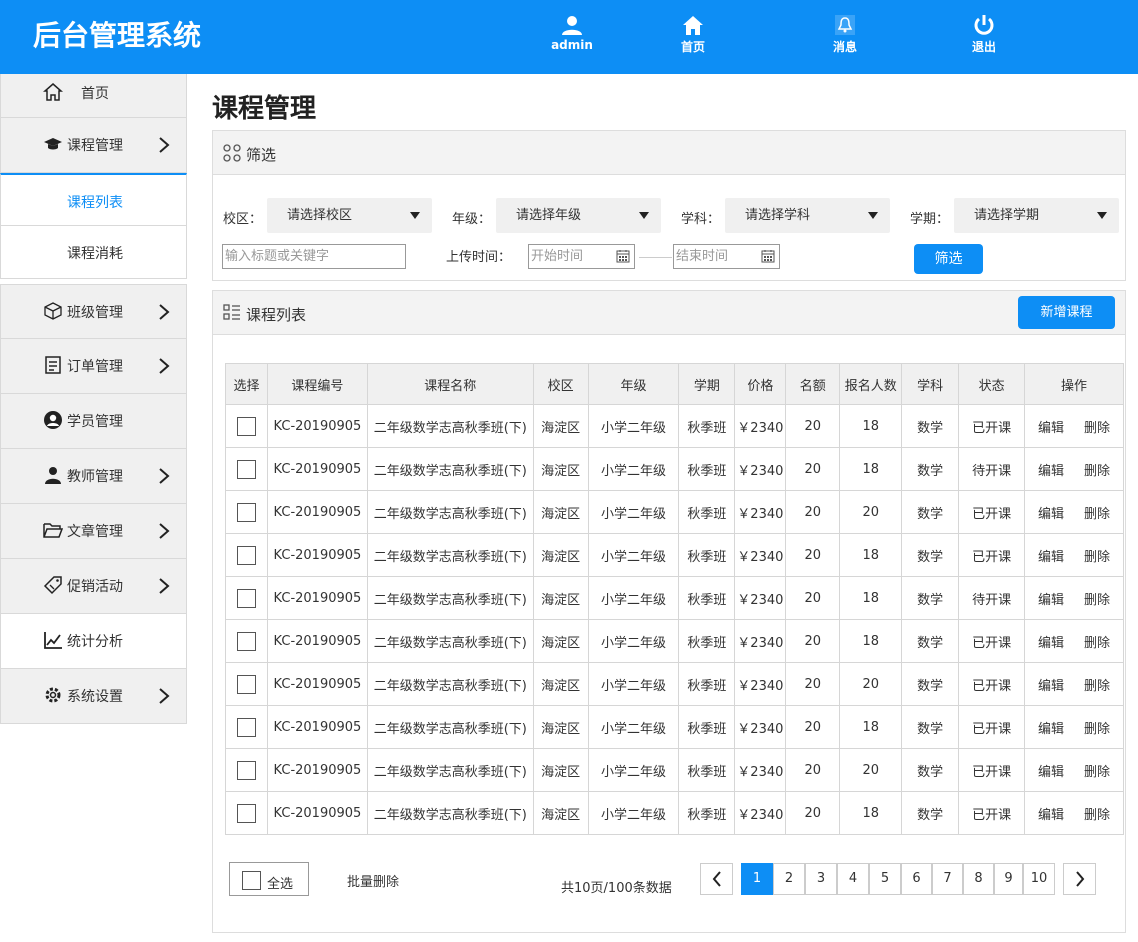 Image resolution: width=1138 pixels, height=942 pixels. Describe the element at coordinates (726, 256) in the screenshot. I see `end-date-input: 结束时间` at that location.